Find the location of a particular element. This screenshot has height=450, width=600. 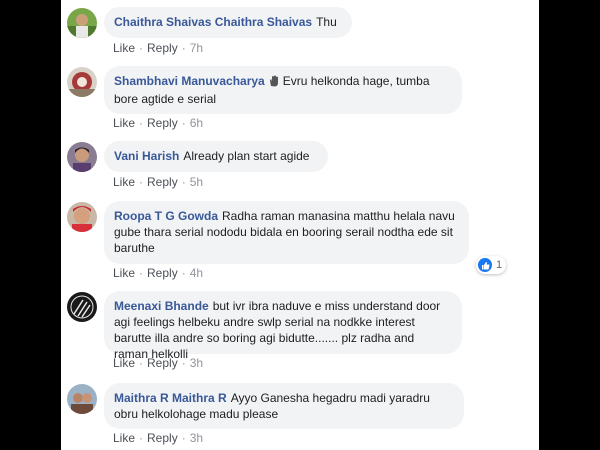

reaction-count: 1 is located at coordinates (491, 265).